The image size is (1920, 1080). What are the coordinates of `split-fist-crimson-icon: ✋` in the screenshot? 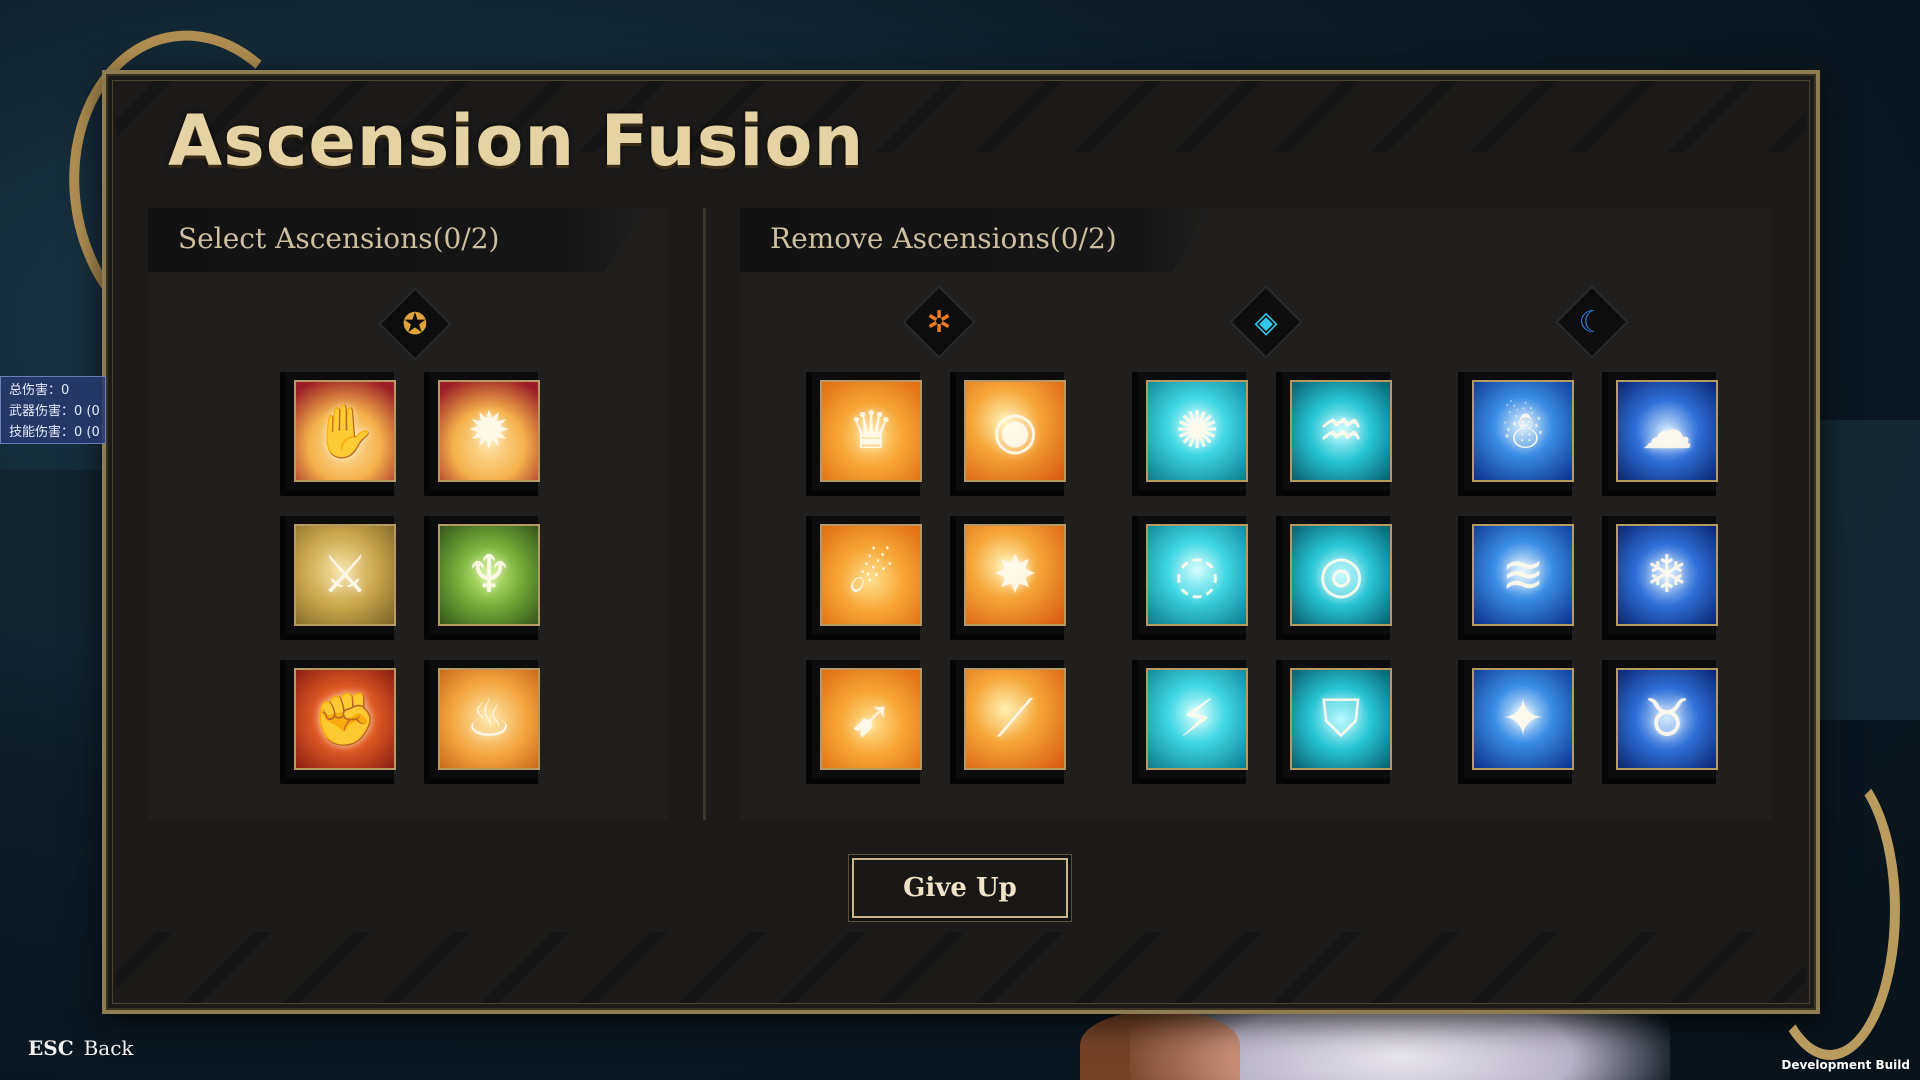 It's located at (345, 431).